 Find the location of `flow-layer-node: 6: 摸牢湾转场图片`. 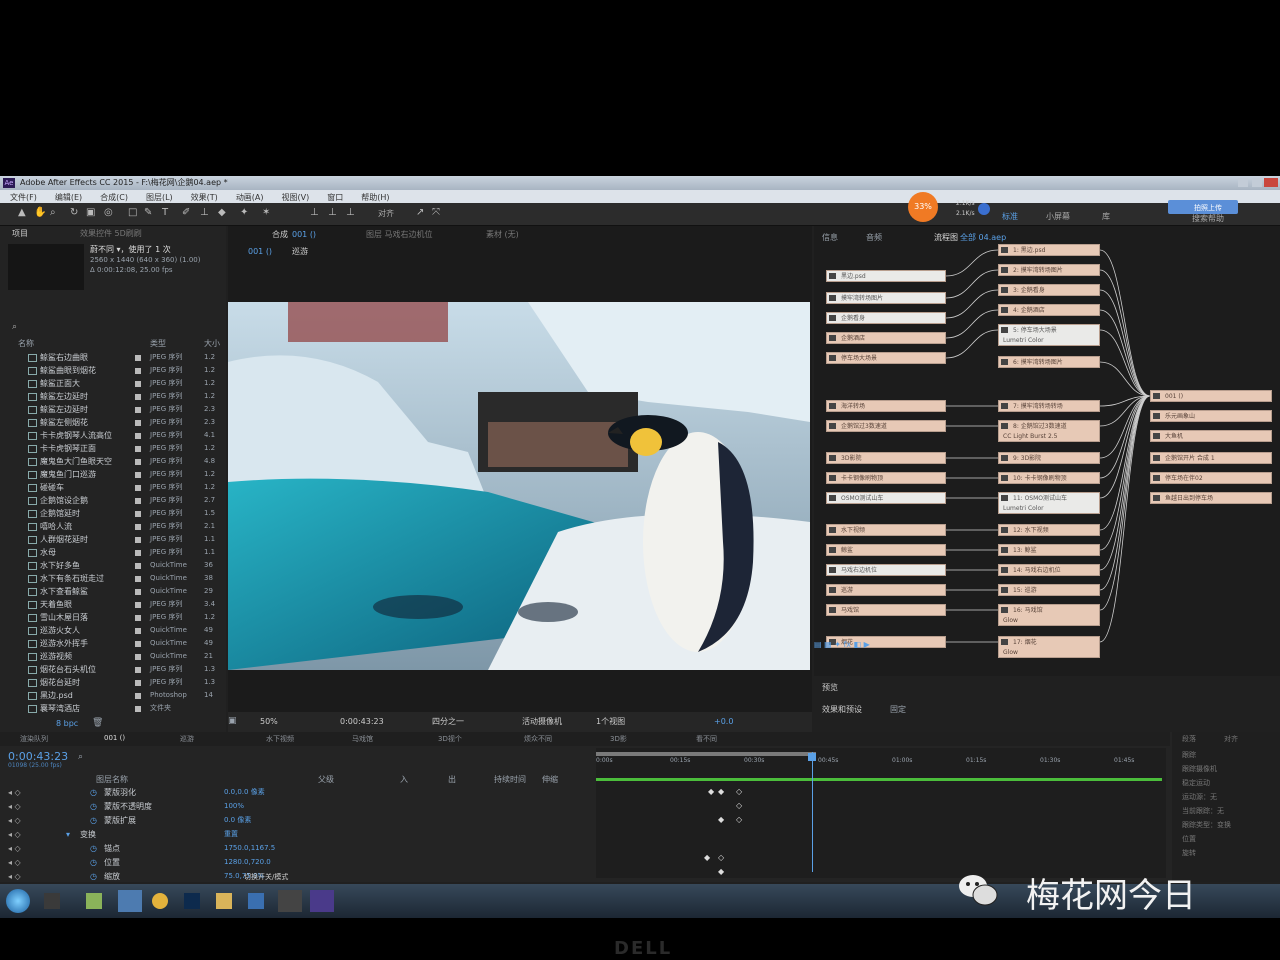

flow-layer-node: 6: 摸牢湾转场图片 is located at coordinates (1049, 362).